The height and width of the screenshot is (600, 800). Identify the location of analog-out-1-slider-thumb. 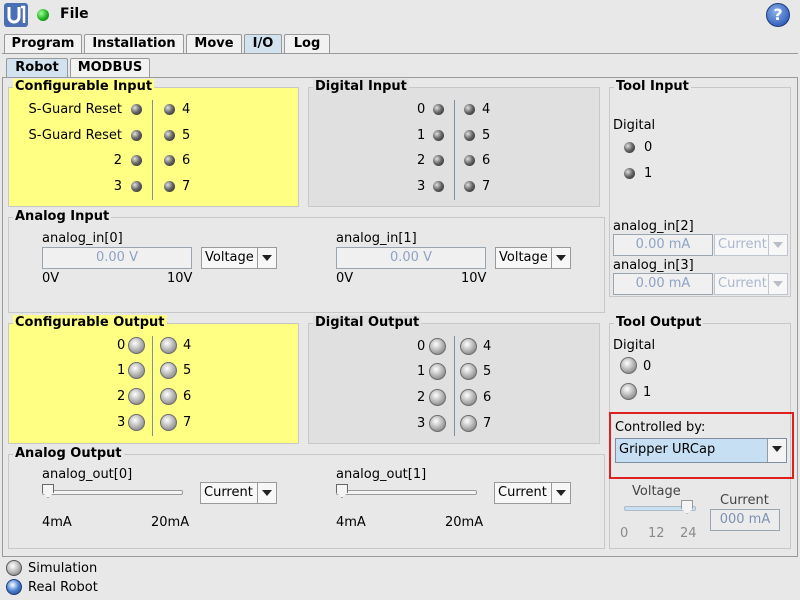
(342, 491).